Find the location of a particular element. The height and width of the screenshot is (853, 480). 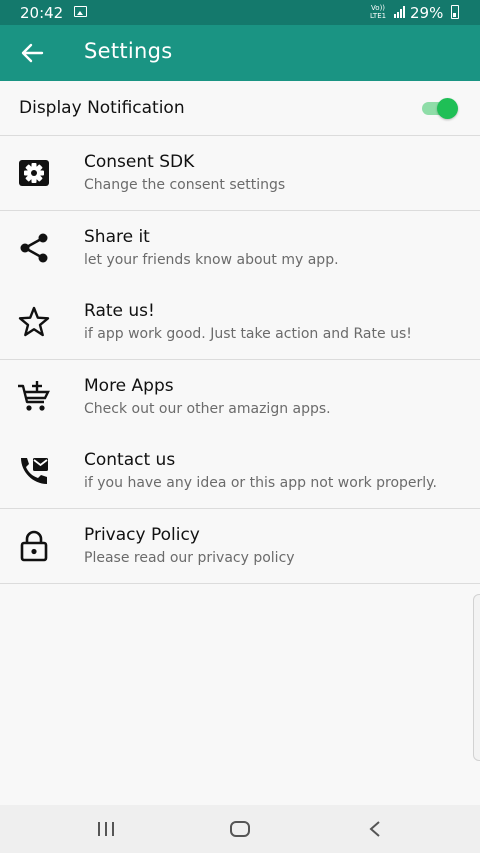

toggle-thumb is located at coordinates (447, 108).